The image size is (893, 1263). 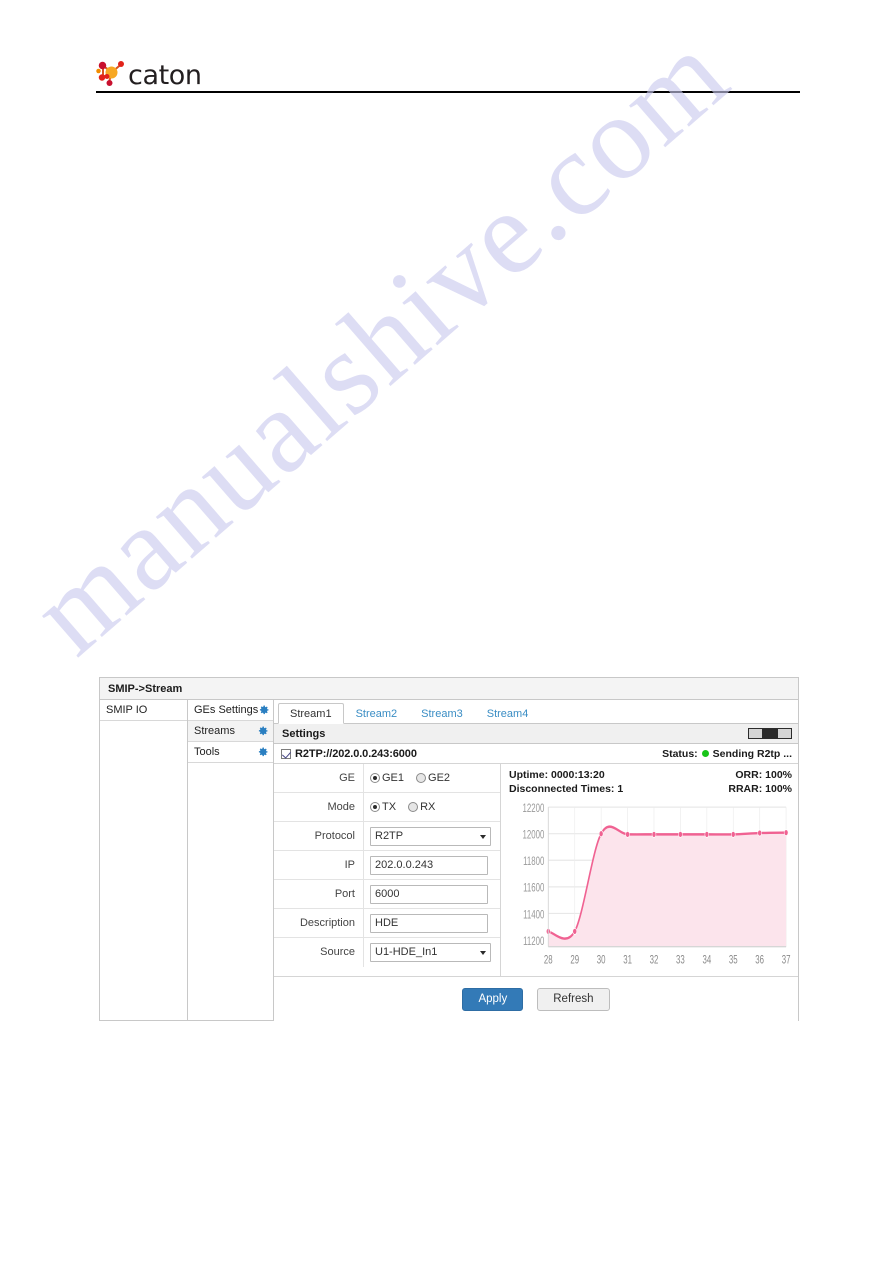 I want to click on stat-line-disconnected: Disconnected Times: 1 RRAR: 100%, so click(x=650, y=789).